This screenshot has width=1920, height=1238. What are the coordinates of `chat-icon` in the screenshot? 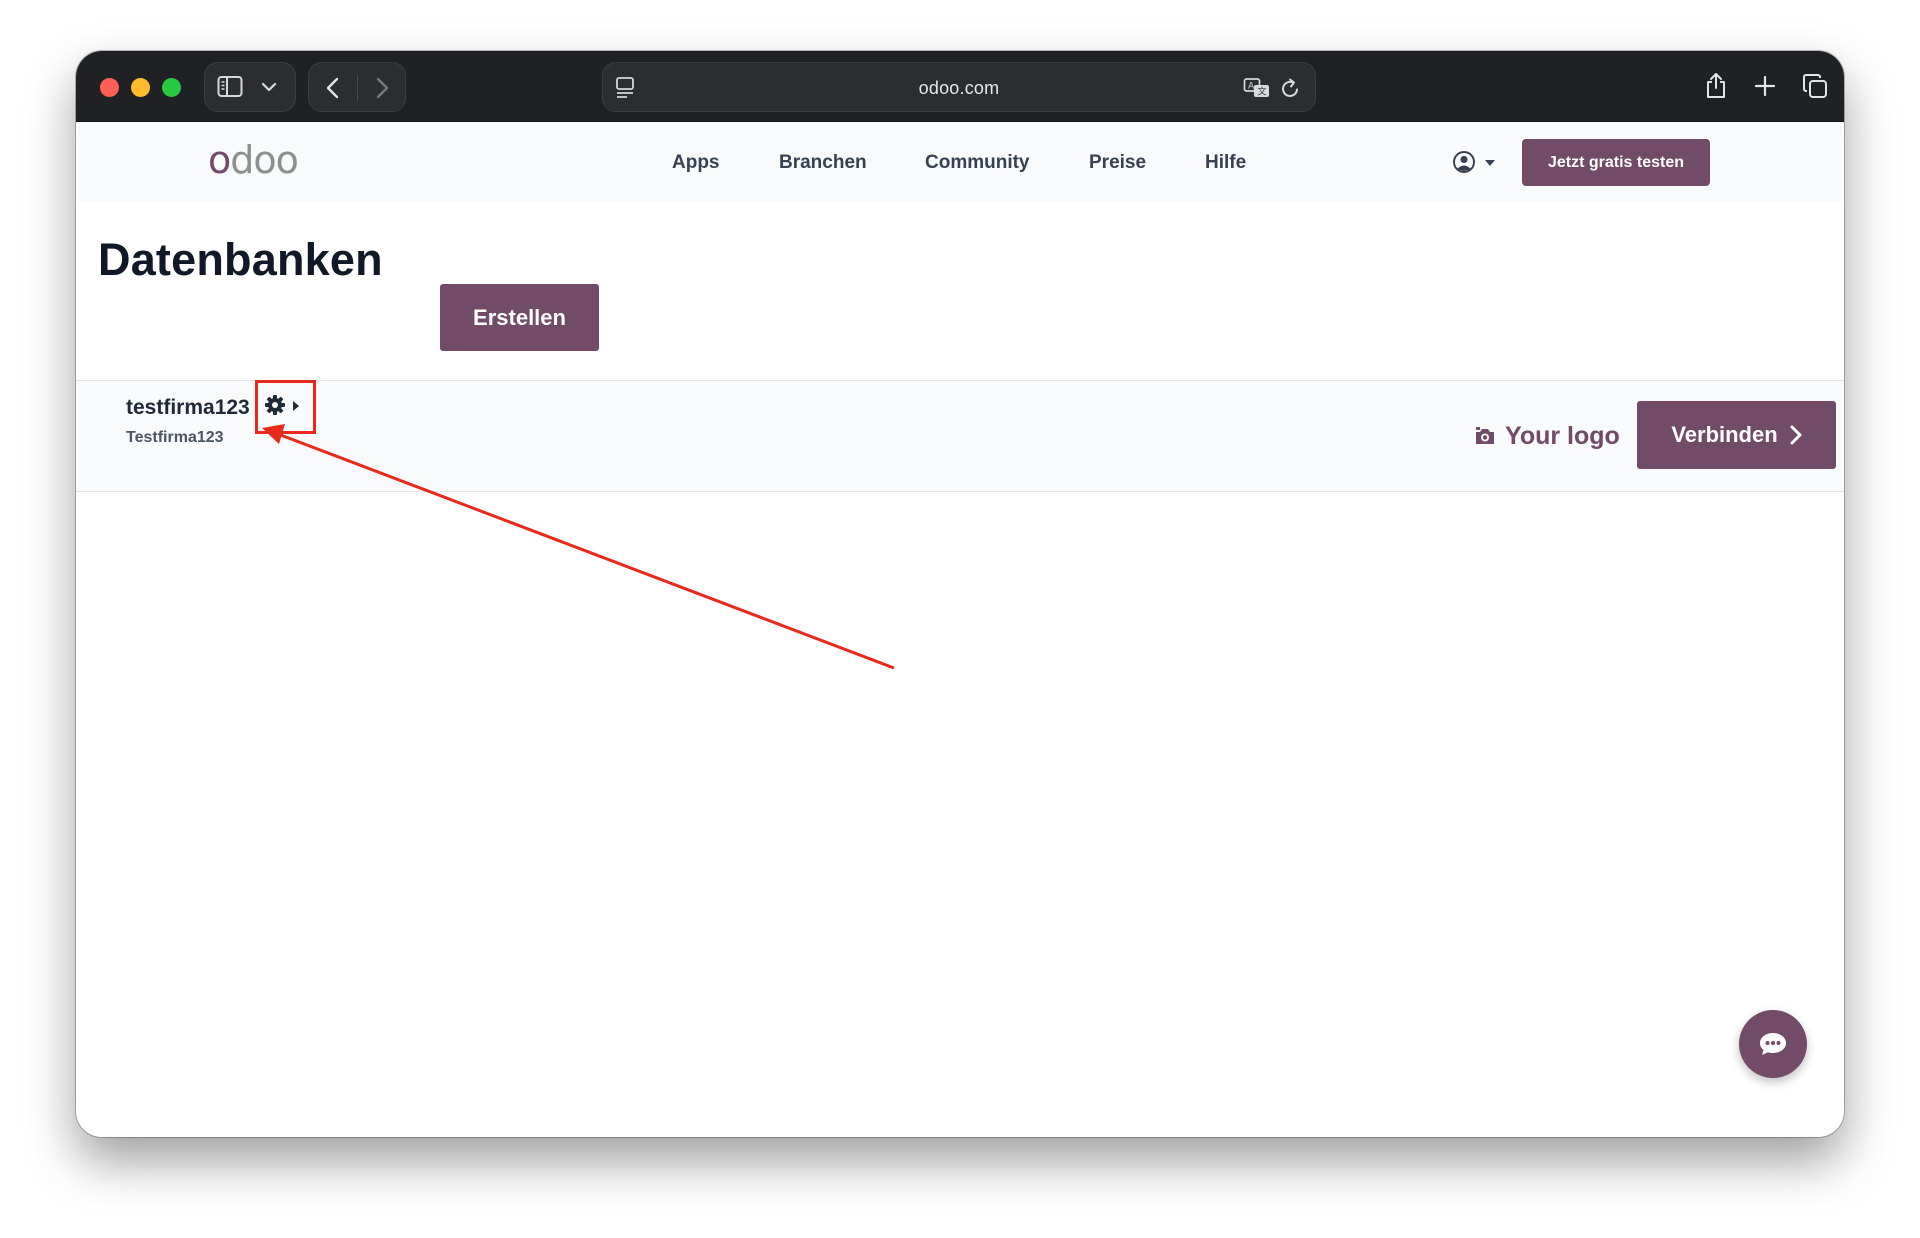 It's located at (1773, 1044).